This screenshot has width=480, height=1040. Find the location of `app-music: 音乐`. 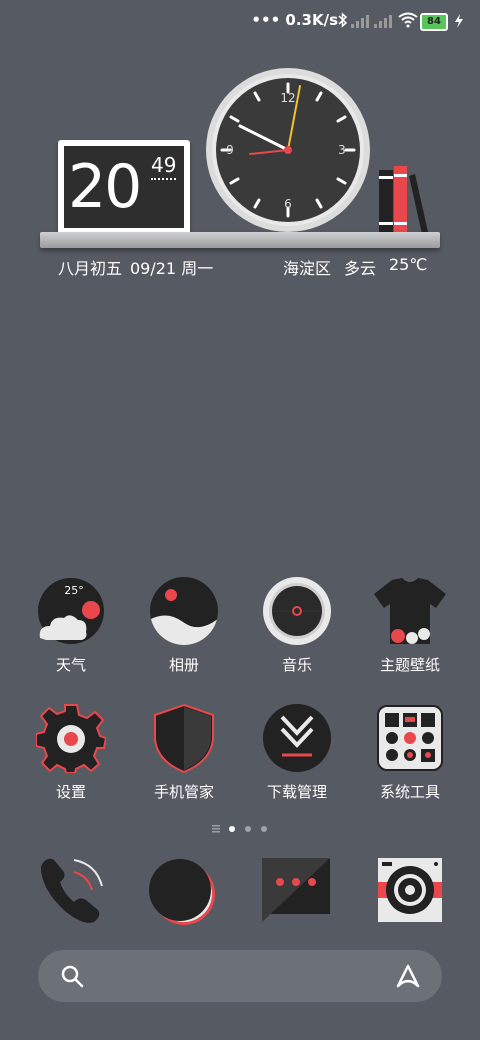

app-music: 音乐 is located at coordinates (297, 625).